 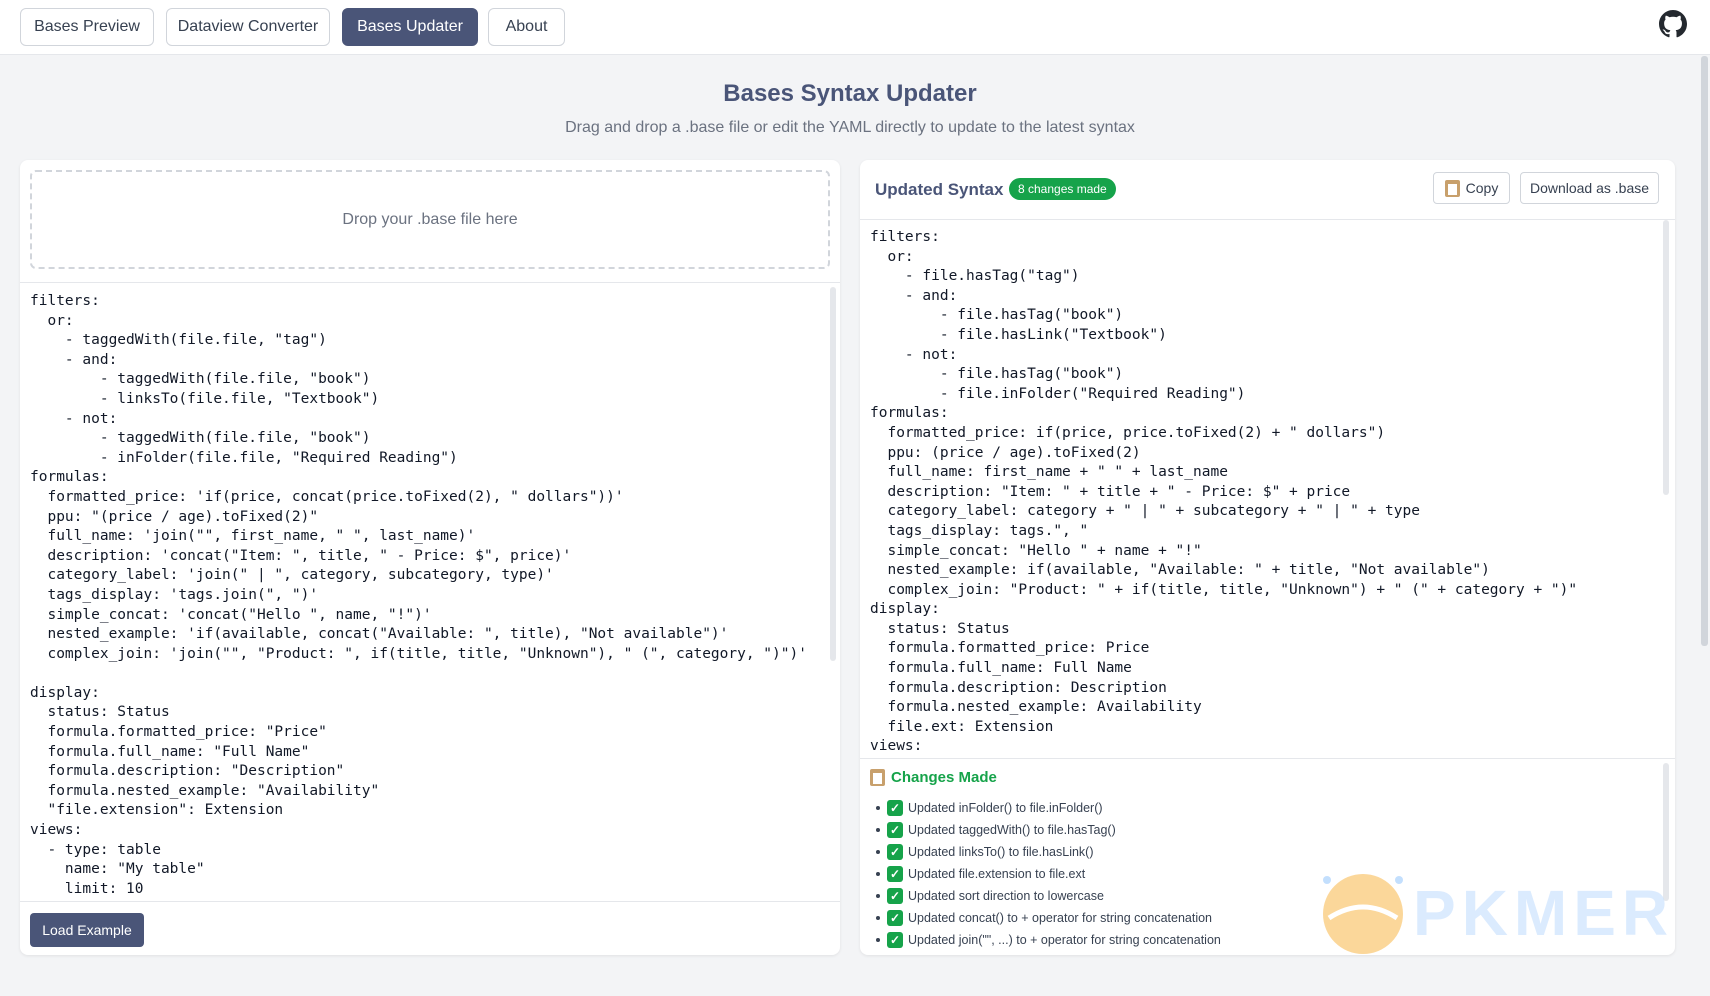 I want to click on list-item: ✓ Updated inFolder() to file.inFolder(), so click(x=1048, y=808).